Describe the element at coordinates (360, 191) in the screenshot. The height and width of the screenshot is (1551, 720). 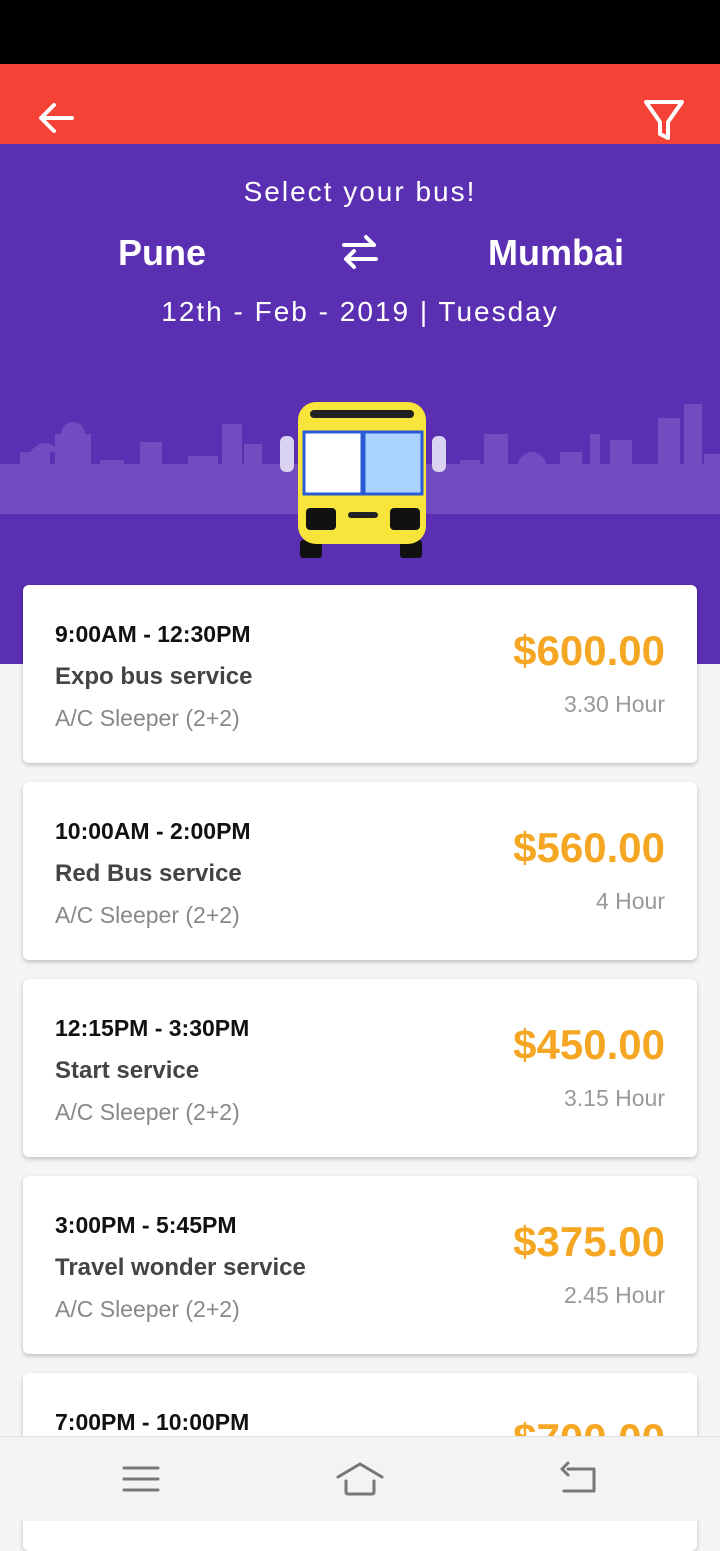
I see `hero-subtitle: Select your bus!` at that location.